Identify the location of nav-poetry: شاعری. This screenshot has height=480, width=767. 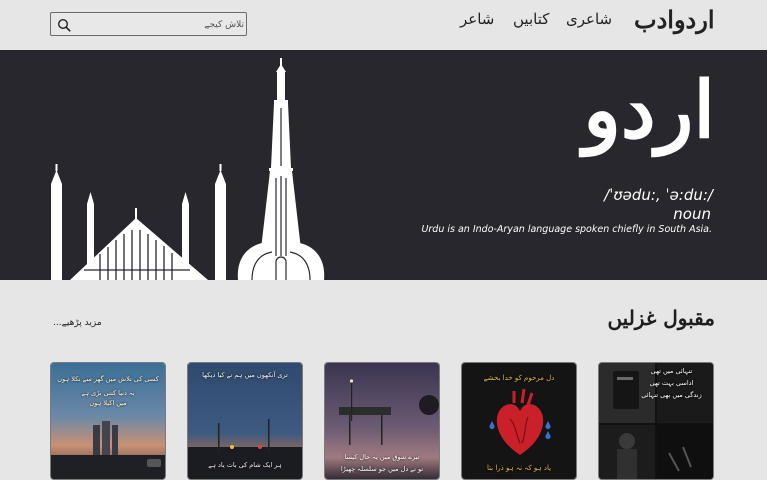
(589, 19).